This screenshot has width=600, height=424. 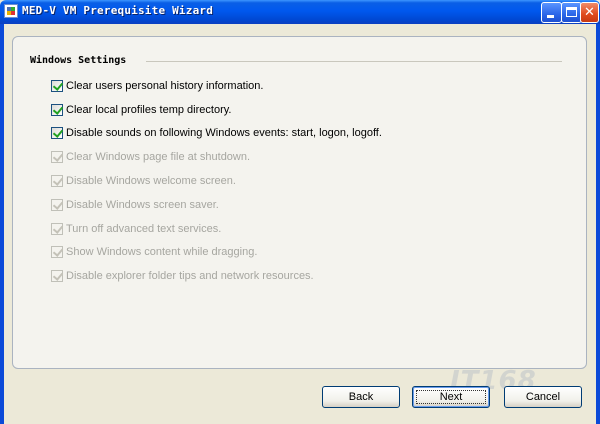 What do you see at coordinates (142, 205) in the screenshot?
I see `option-label: Disable Windows screen saver.` at bounding box center [142, 205].